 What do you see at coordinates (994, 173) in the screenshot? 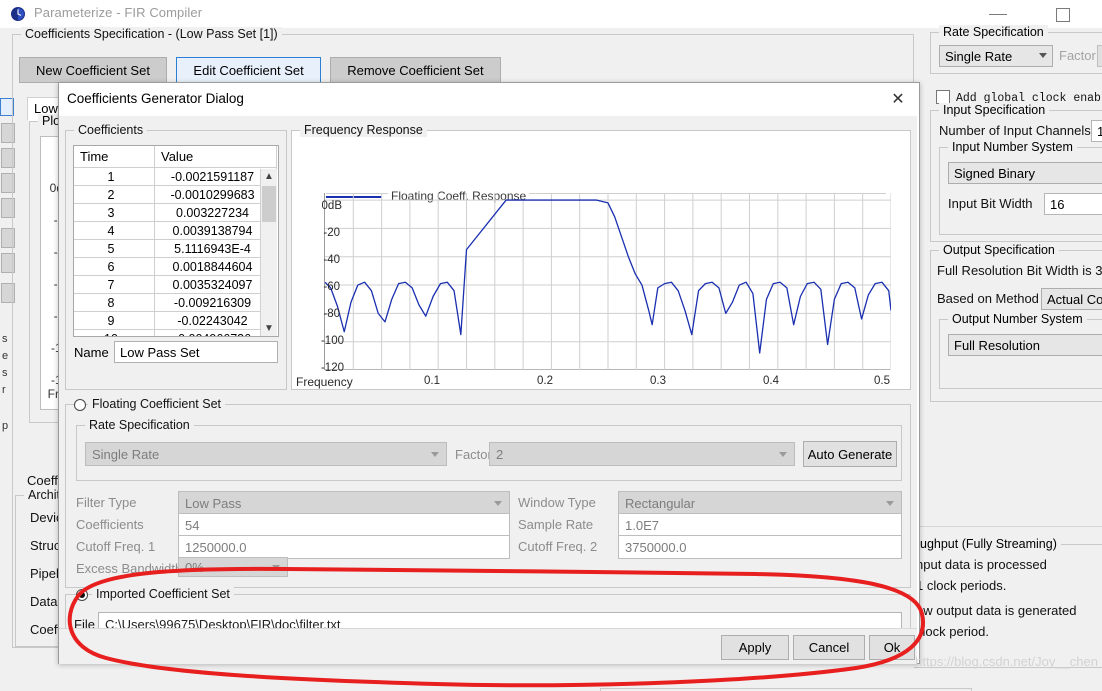
I see `input-number-system-value: Signed Binary` at bounding box center [994, 173].